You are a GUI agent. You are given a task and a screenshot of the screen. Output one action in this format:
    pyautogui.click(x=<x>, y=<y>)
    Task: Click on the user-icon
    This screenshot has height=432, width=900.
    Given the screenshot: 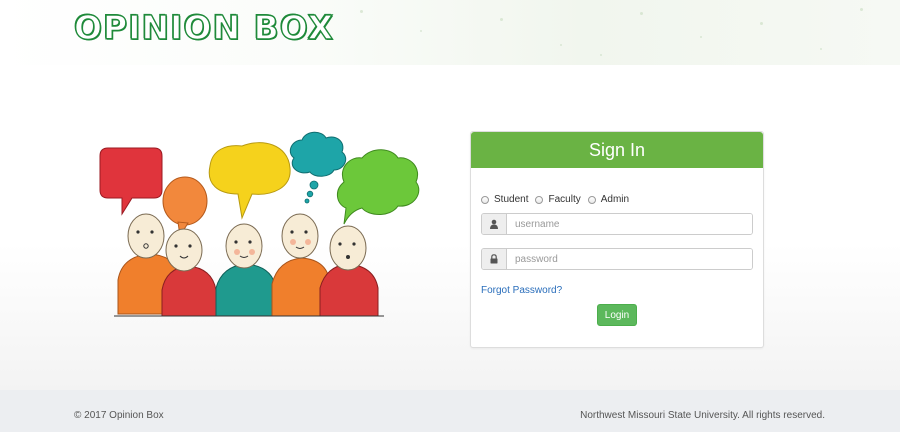 What is the action you would take?
    pyautogui.click(x=494, y=224)
    